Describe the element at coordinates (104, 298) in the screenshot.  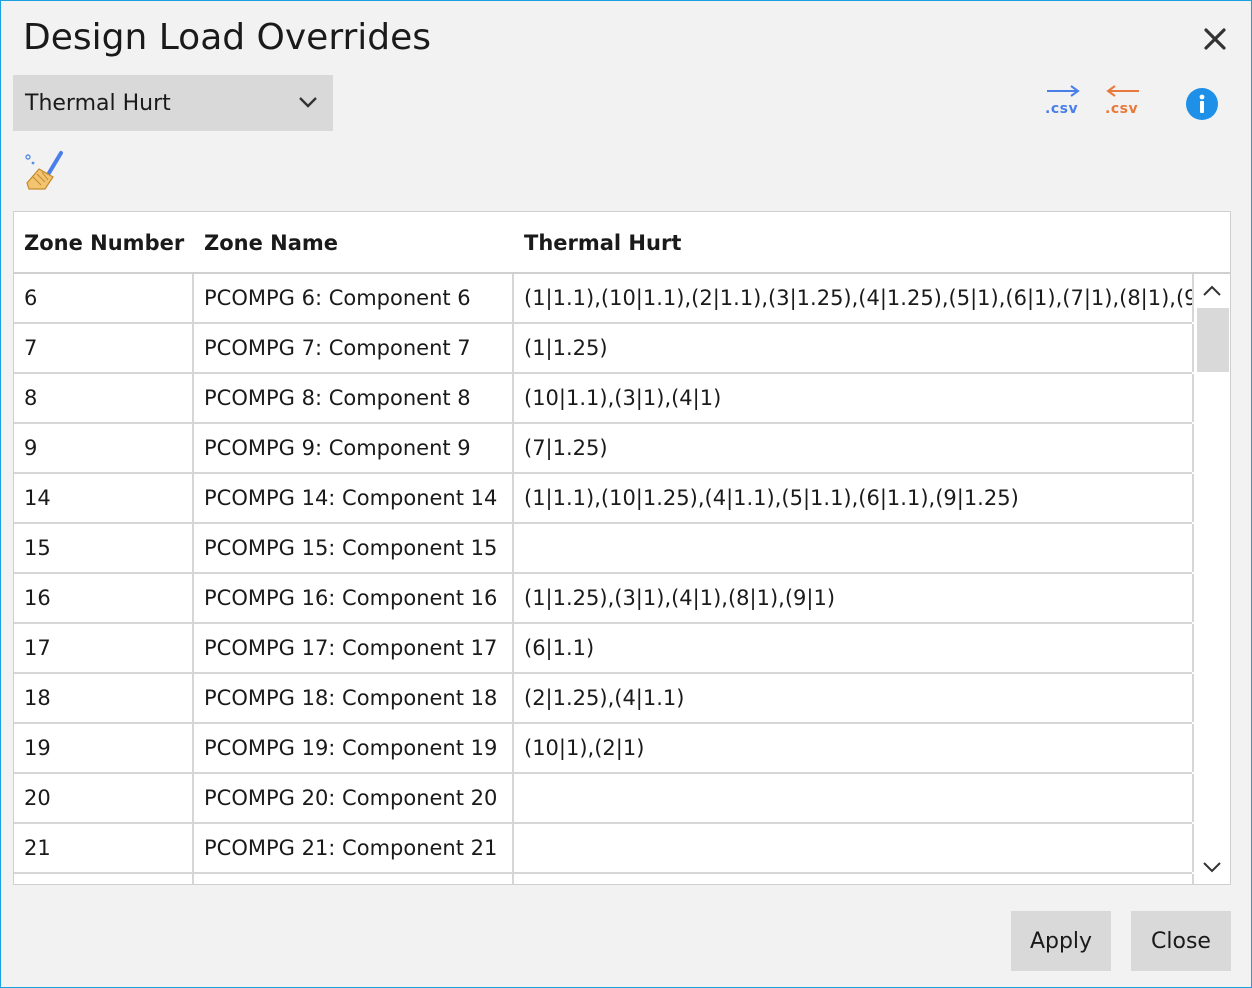
I see `zone-number-cell: 6` at that location.